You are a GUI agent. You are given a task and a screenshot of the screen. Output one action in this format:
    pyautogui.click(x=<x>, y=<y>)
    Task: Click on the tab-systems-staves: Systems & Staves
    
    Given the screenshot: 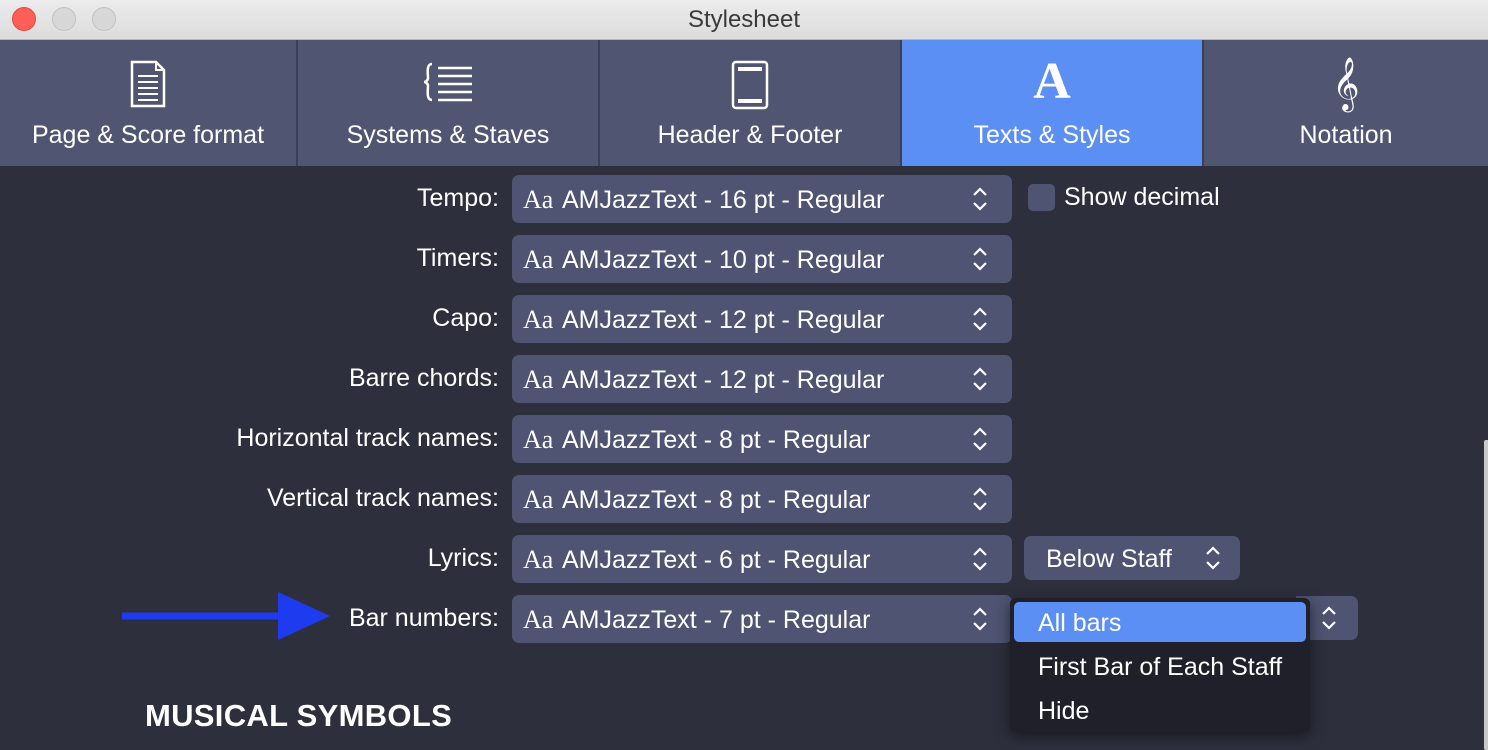 What is the action you would take?
    pyautogui.click(x=448, y=103)
    